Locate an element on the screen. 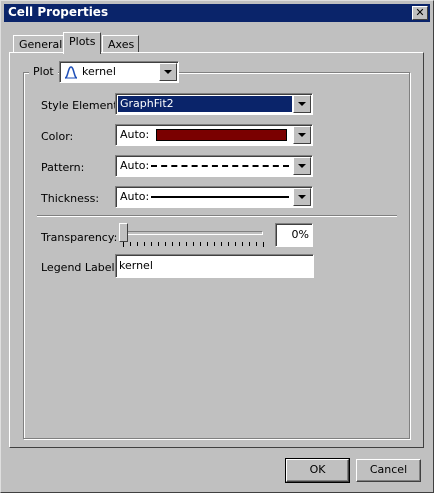 This screenshot has width=434, height=493. solid-line-sample is located at coordinates (220, 197).